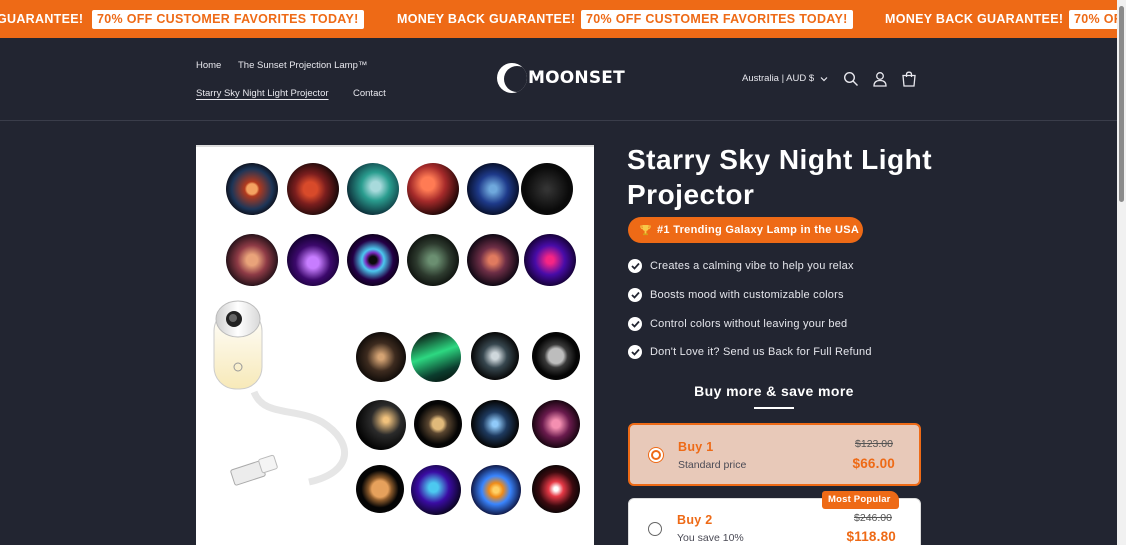  Describe the element at coordinates (780, 177) in the screenshot. I see `product-title: Starry Sky Night Light Projector` at that location.